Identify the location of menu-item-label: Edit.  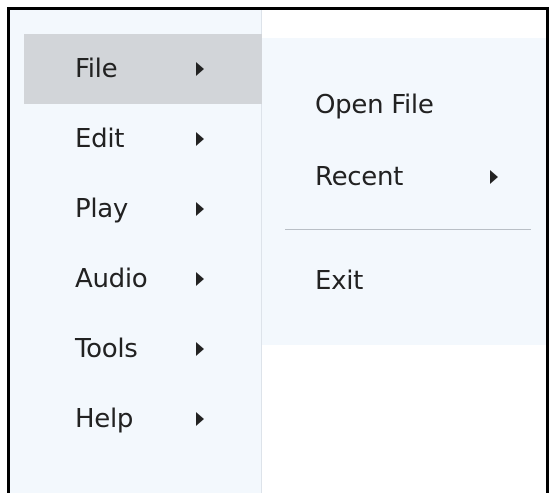
(100, 139).